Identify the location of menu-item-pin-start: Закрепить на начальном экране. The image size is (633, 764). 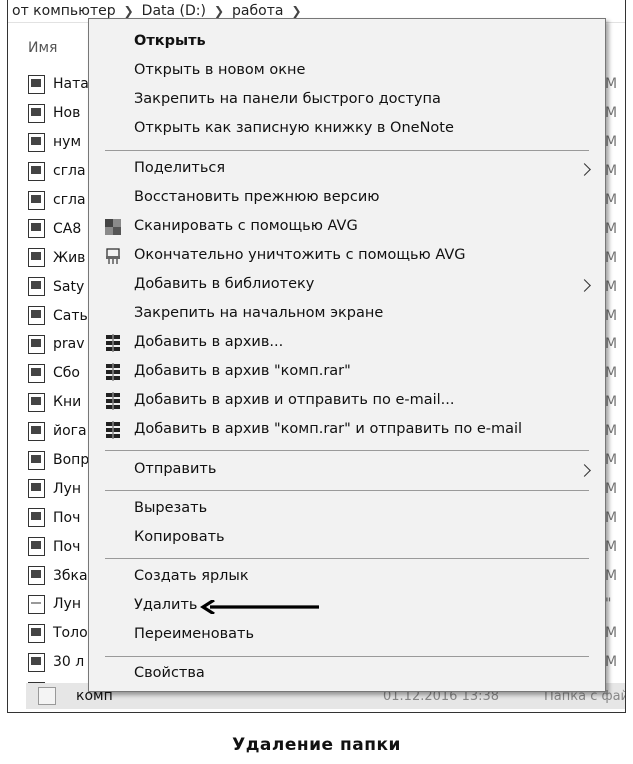
(258, 313).